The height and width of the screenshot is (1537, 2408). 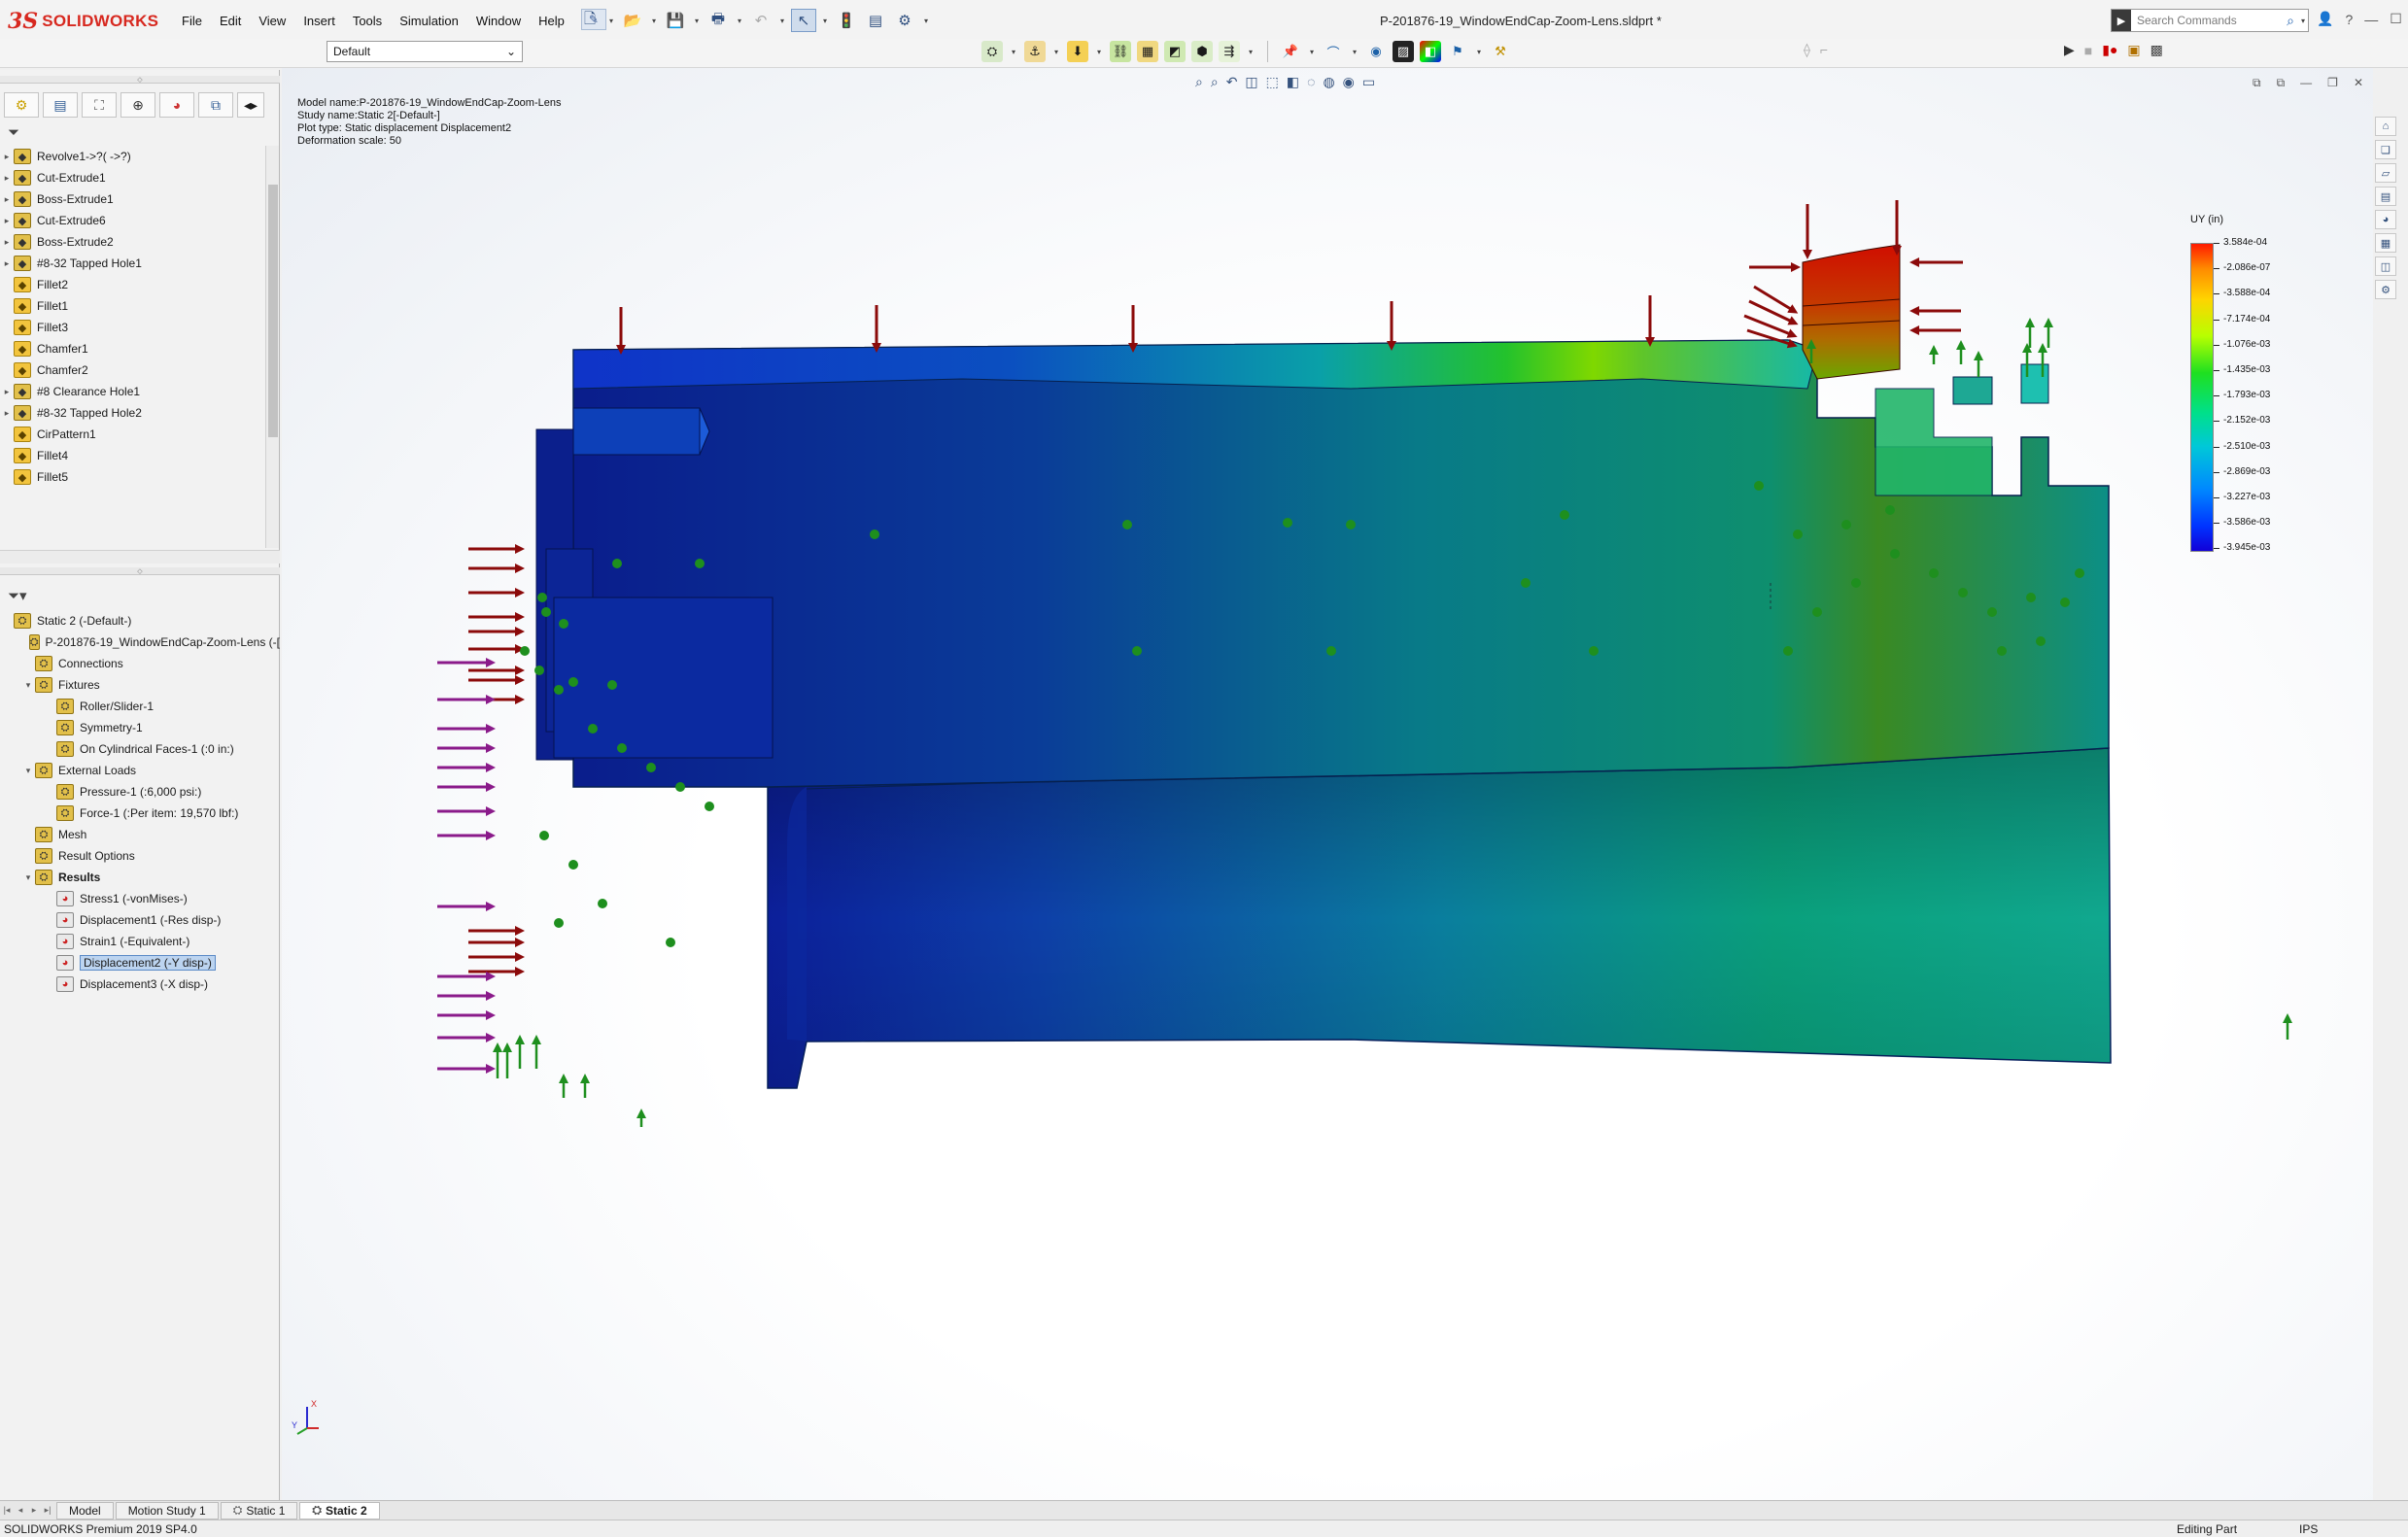 I want to click on print-icon: 🖶, so click(x=718, y=21).